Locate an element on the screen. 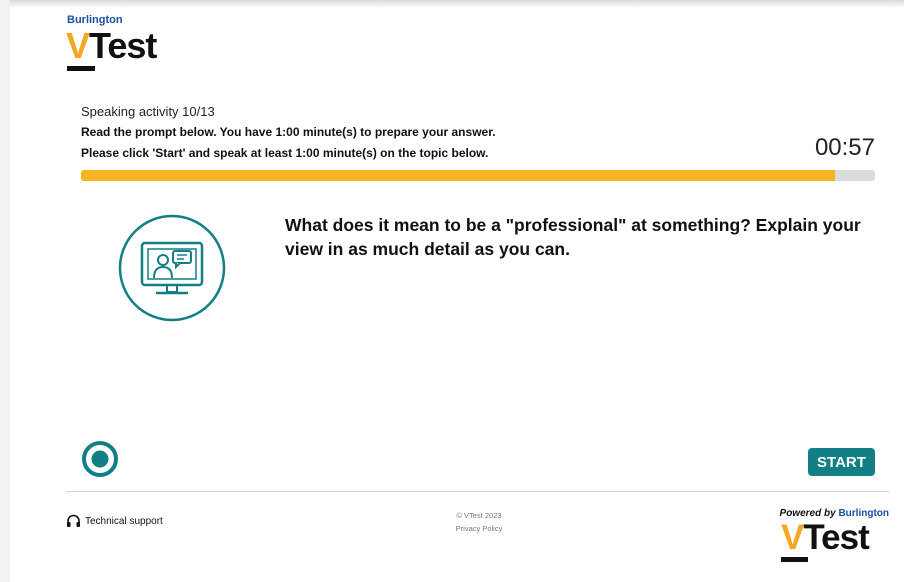 This screenshot has width=904, height=582. activity-counter: Speaking activity 10/13 is located at coordinates (148, 111).